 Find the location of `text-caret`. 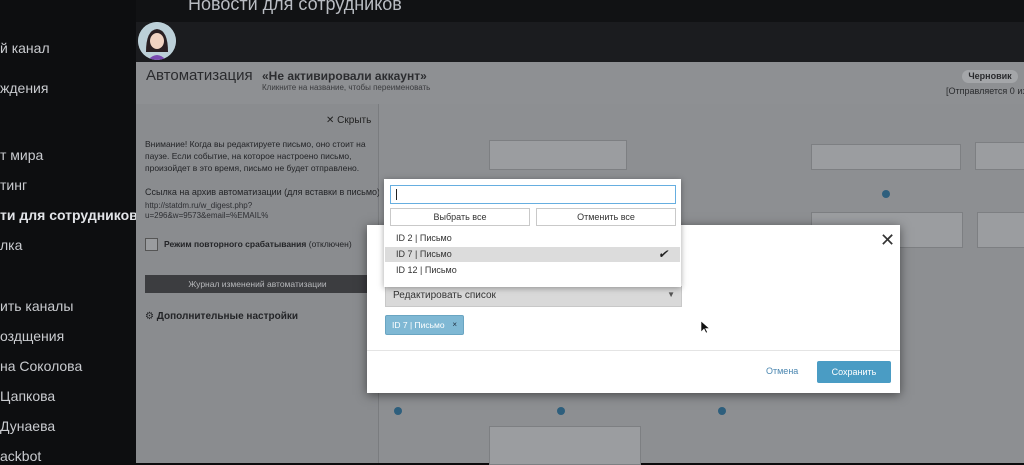

text-caret is located at coordinates (396, 194).